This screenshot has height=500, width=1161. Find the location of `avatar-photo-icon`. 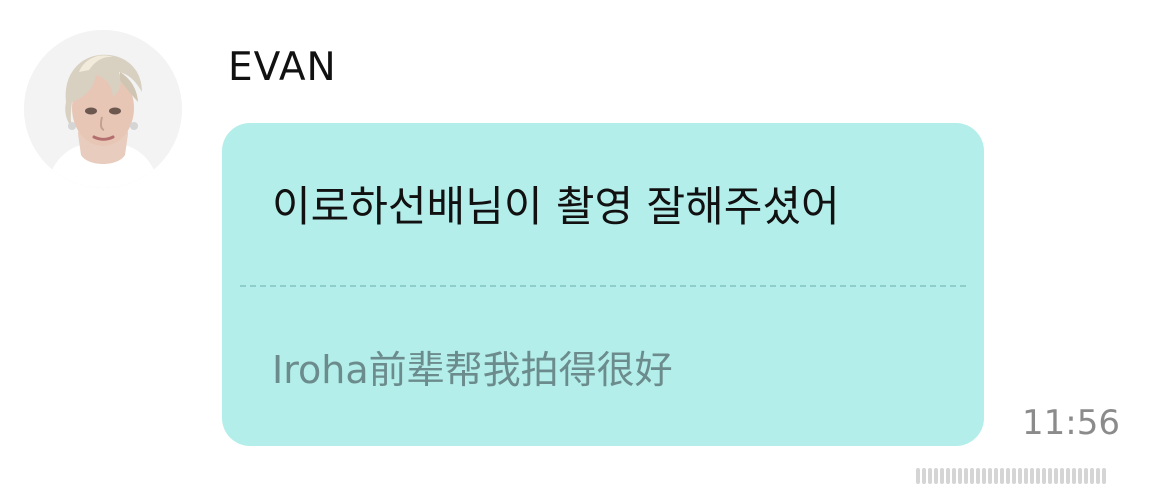

avatar-photo-icon is located at coordinates (103, 109).